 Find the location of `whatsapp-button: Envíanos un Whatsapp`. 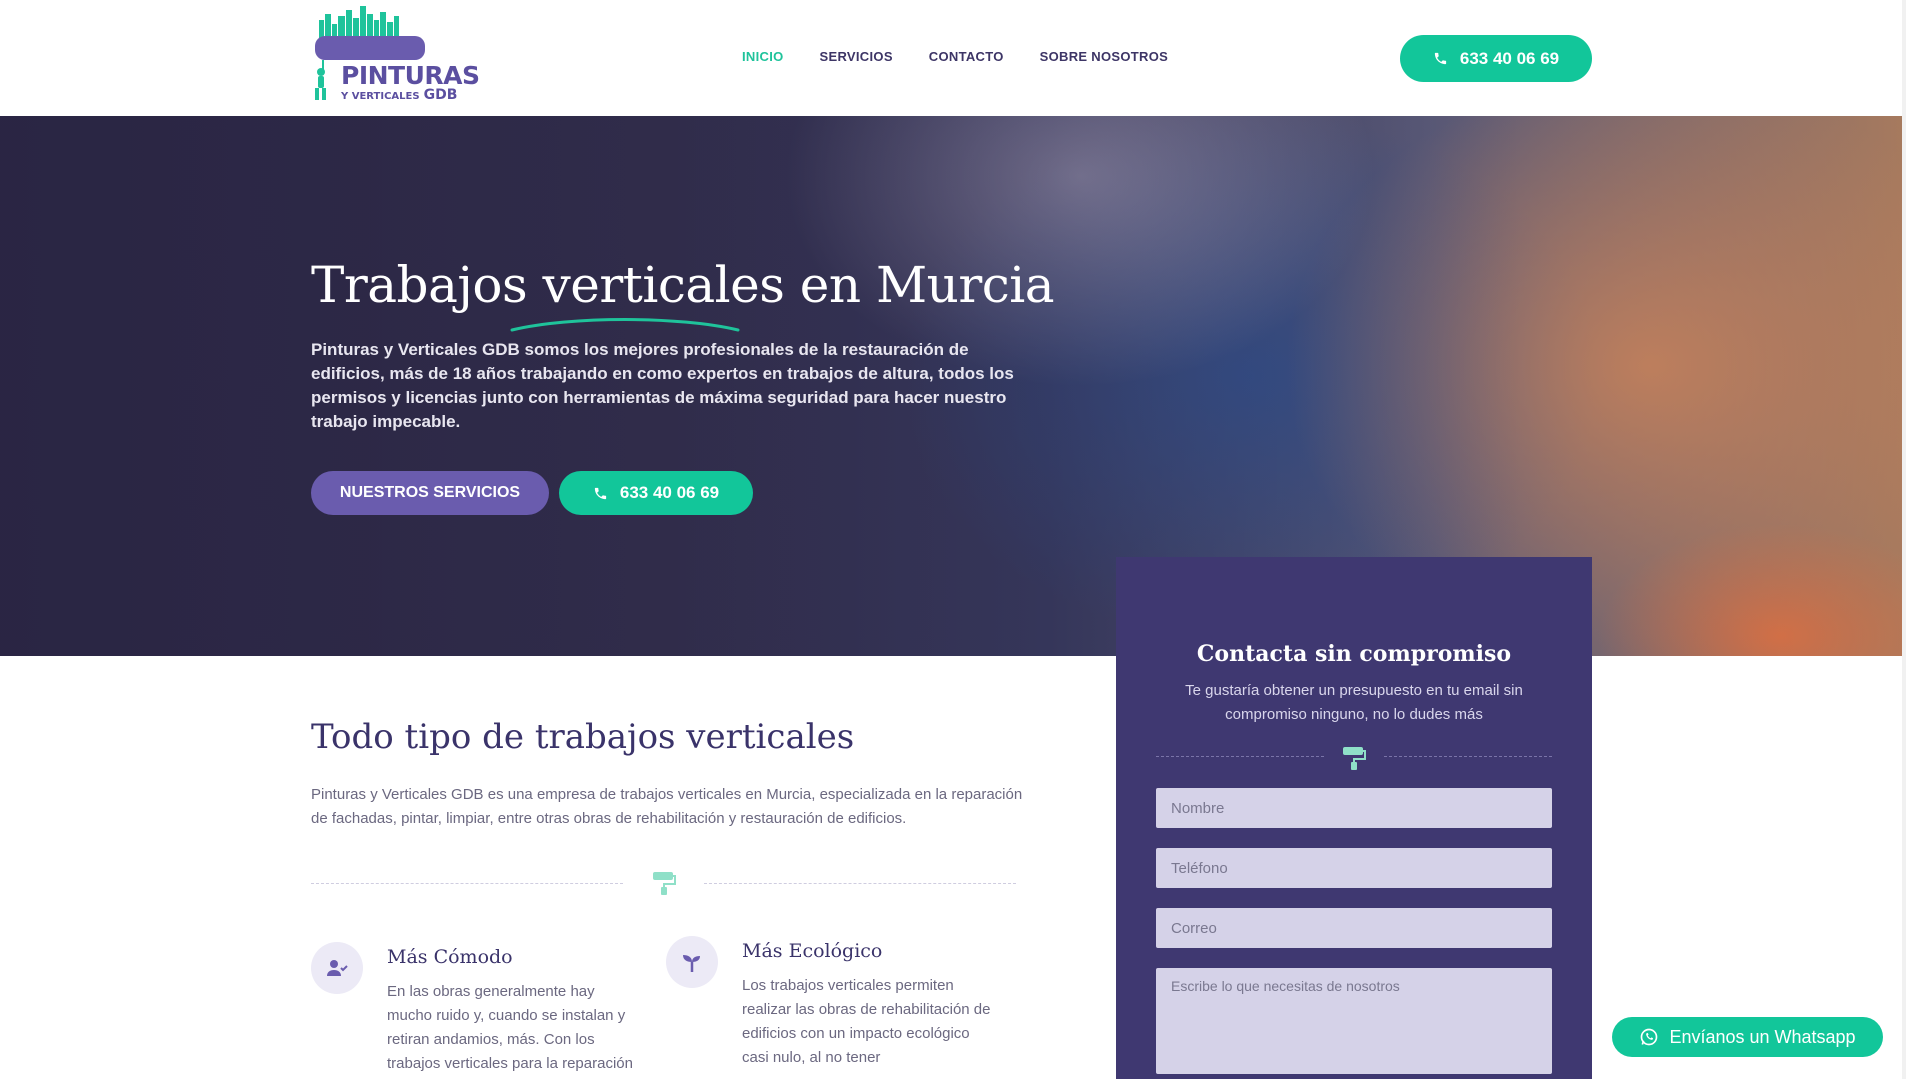

whatsapp-button: Envíanos un Whatsapp is located at coordinates (1747, 1037).